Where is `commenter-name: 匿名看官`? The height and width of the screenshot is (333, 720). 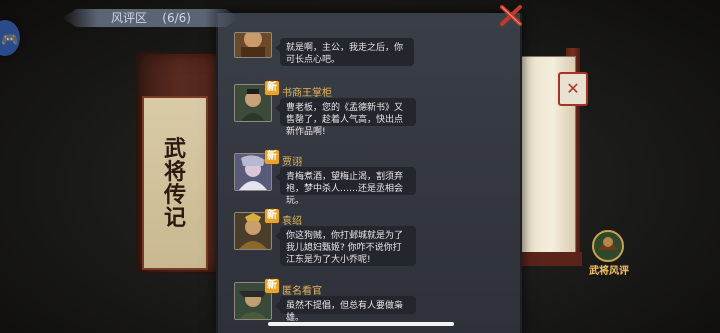
commenter-name: 匿名看官 is located at coordinates (302, 291).